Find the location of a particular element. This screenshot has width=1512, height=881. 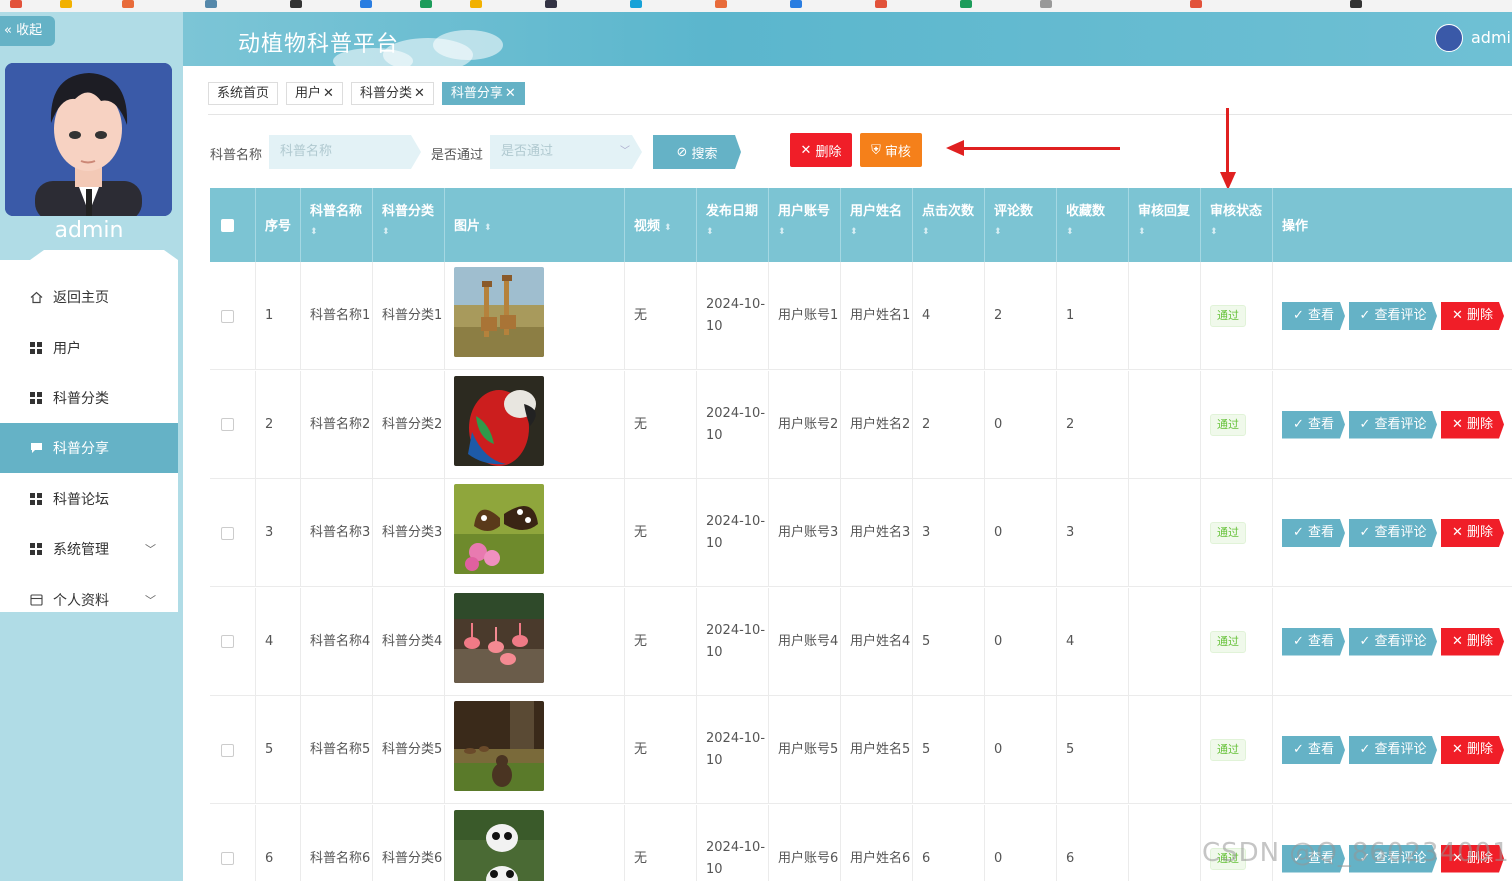

status-cell: 通过 is located at coordinates (1237, 641).